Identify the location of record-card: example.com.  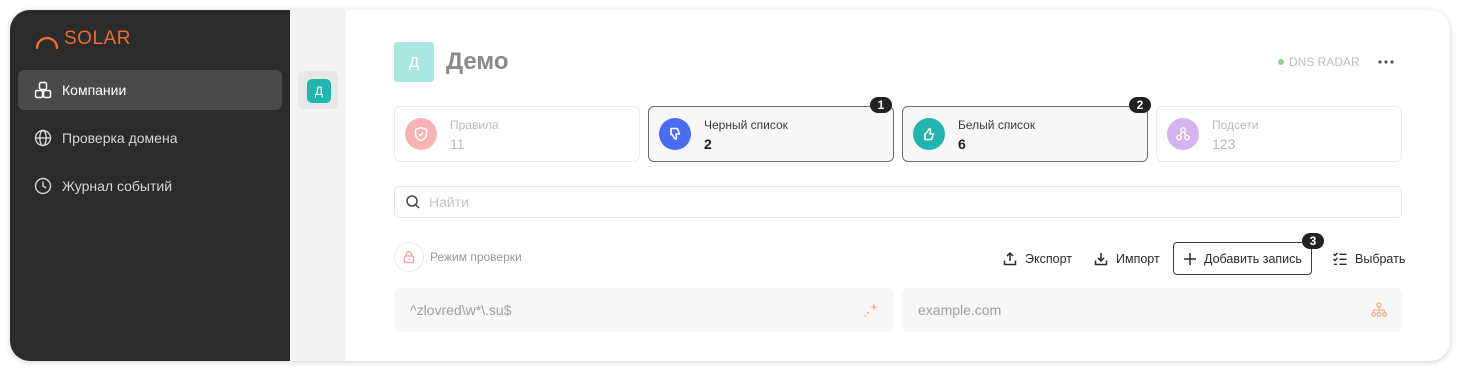
(1152, 310).